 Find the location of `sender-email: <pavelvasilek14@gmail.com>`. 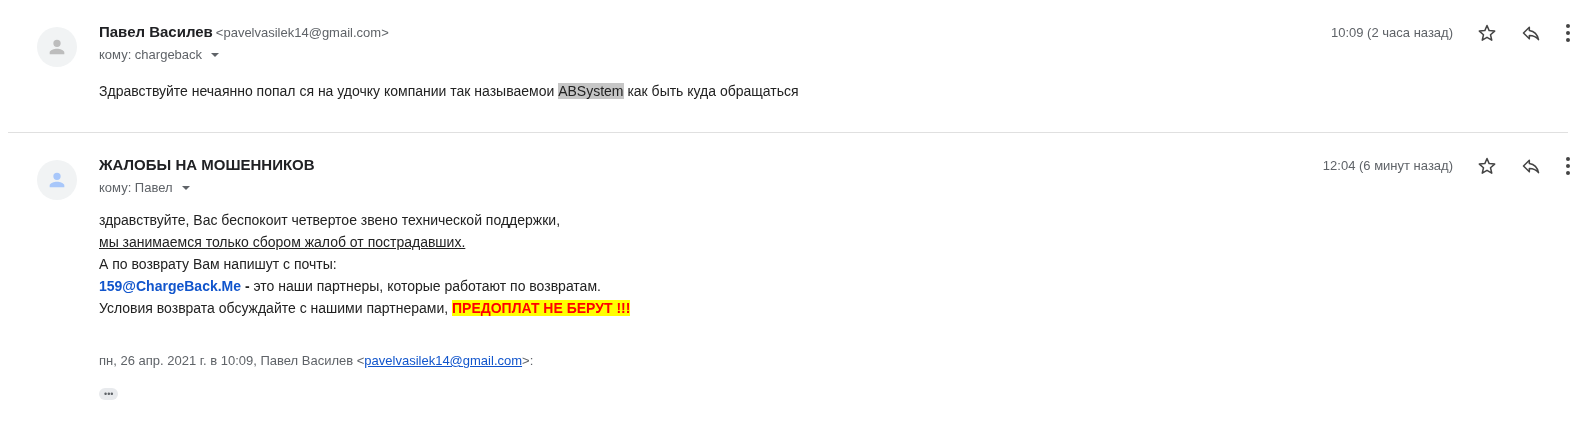

sender-email: <pavelvasilek14@gmail.com> is located at coordinates (302, 32).